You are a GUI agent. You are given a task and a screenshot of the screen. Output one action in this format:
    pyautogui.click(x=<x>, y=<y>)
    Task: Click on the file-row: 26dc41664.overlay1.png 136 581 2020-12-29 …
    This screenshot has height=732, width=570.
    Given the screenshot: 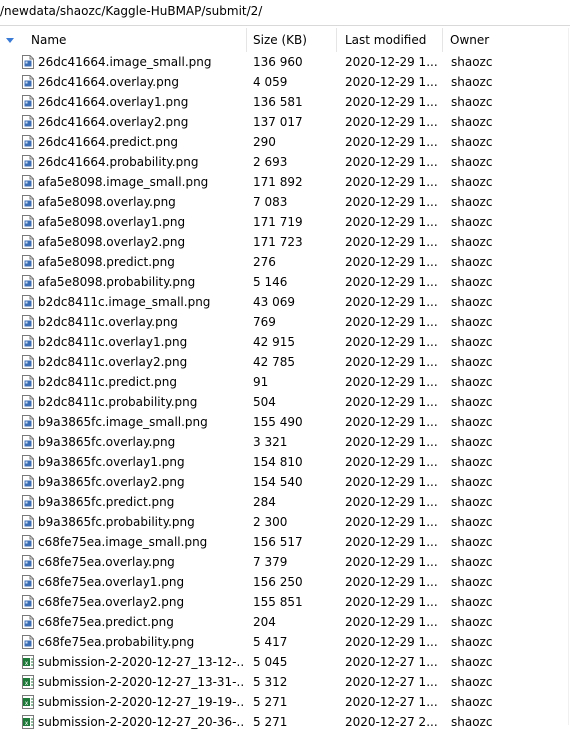 What is the action you would take?
    pyautogui.click(x=285, y=102)
    